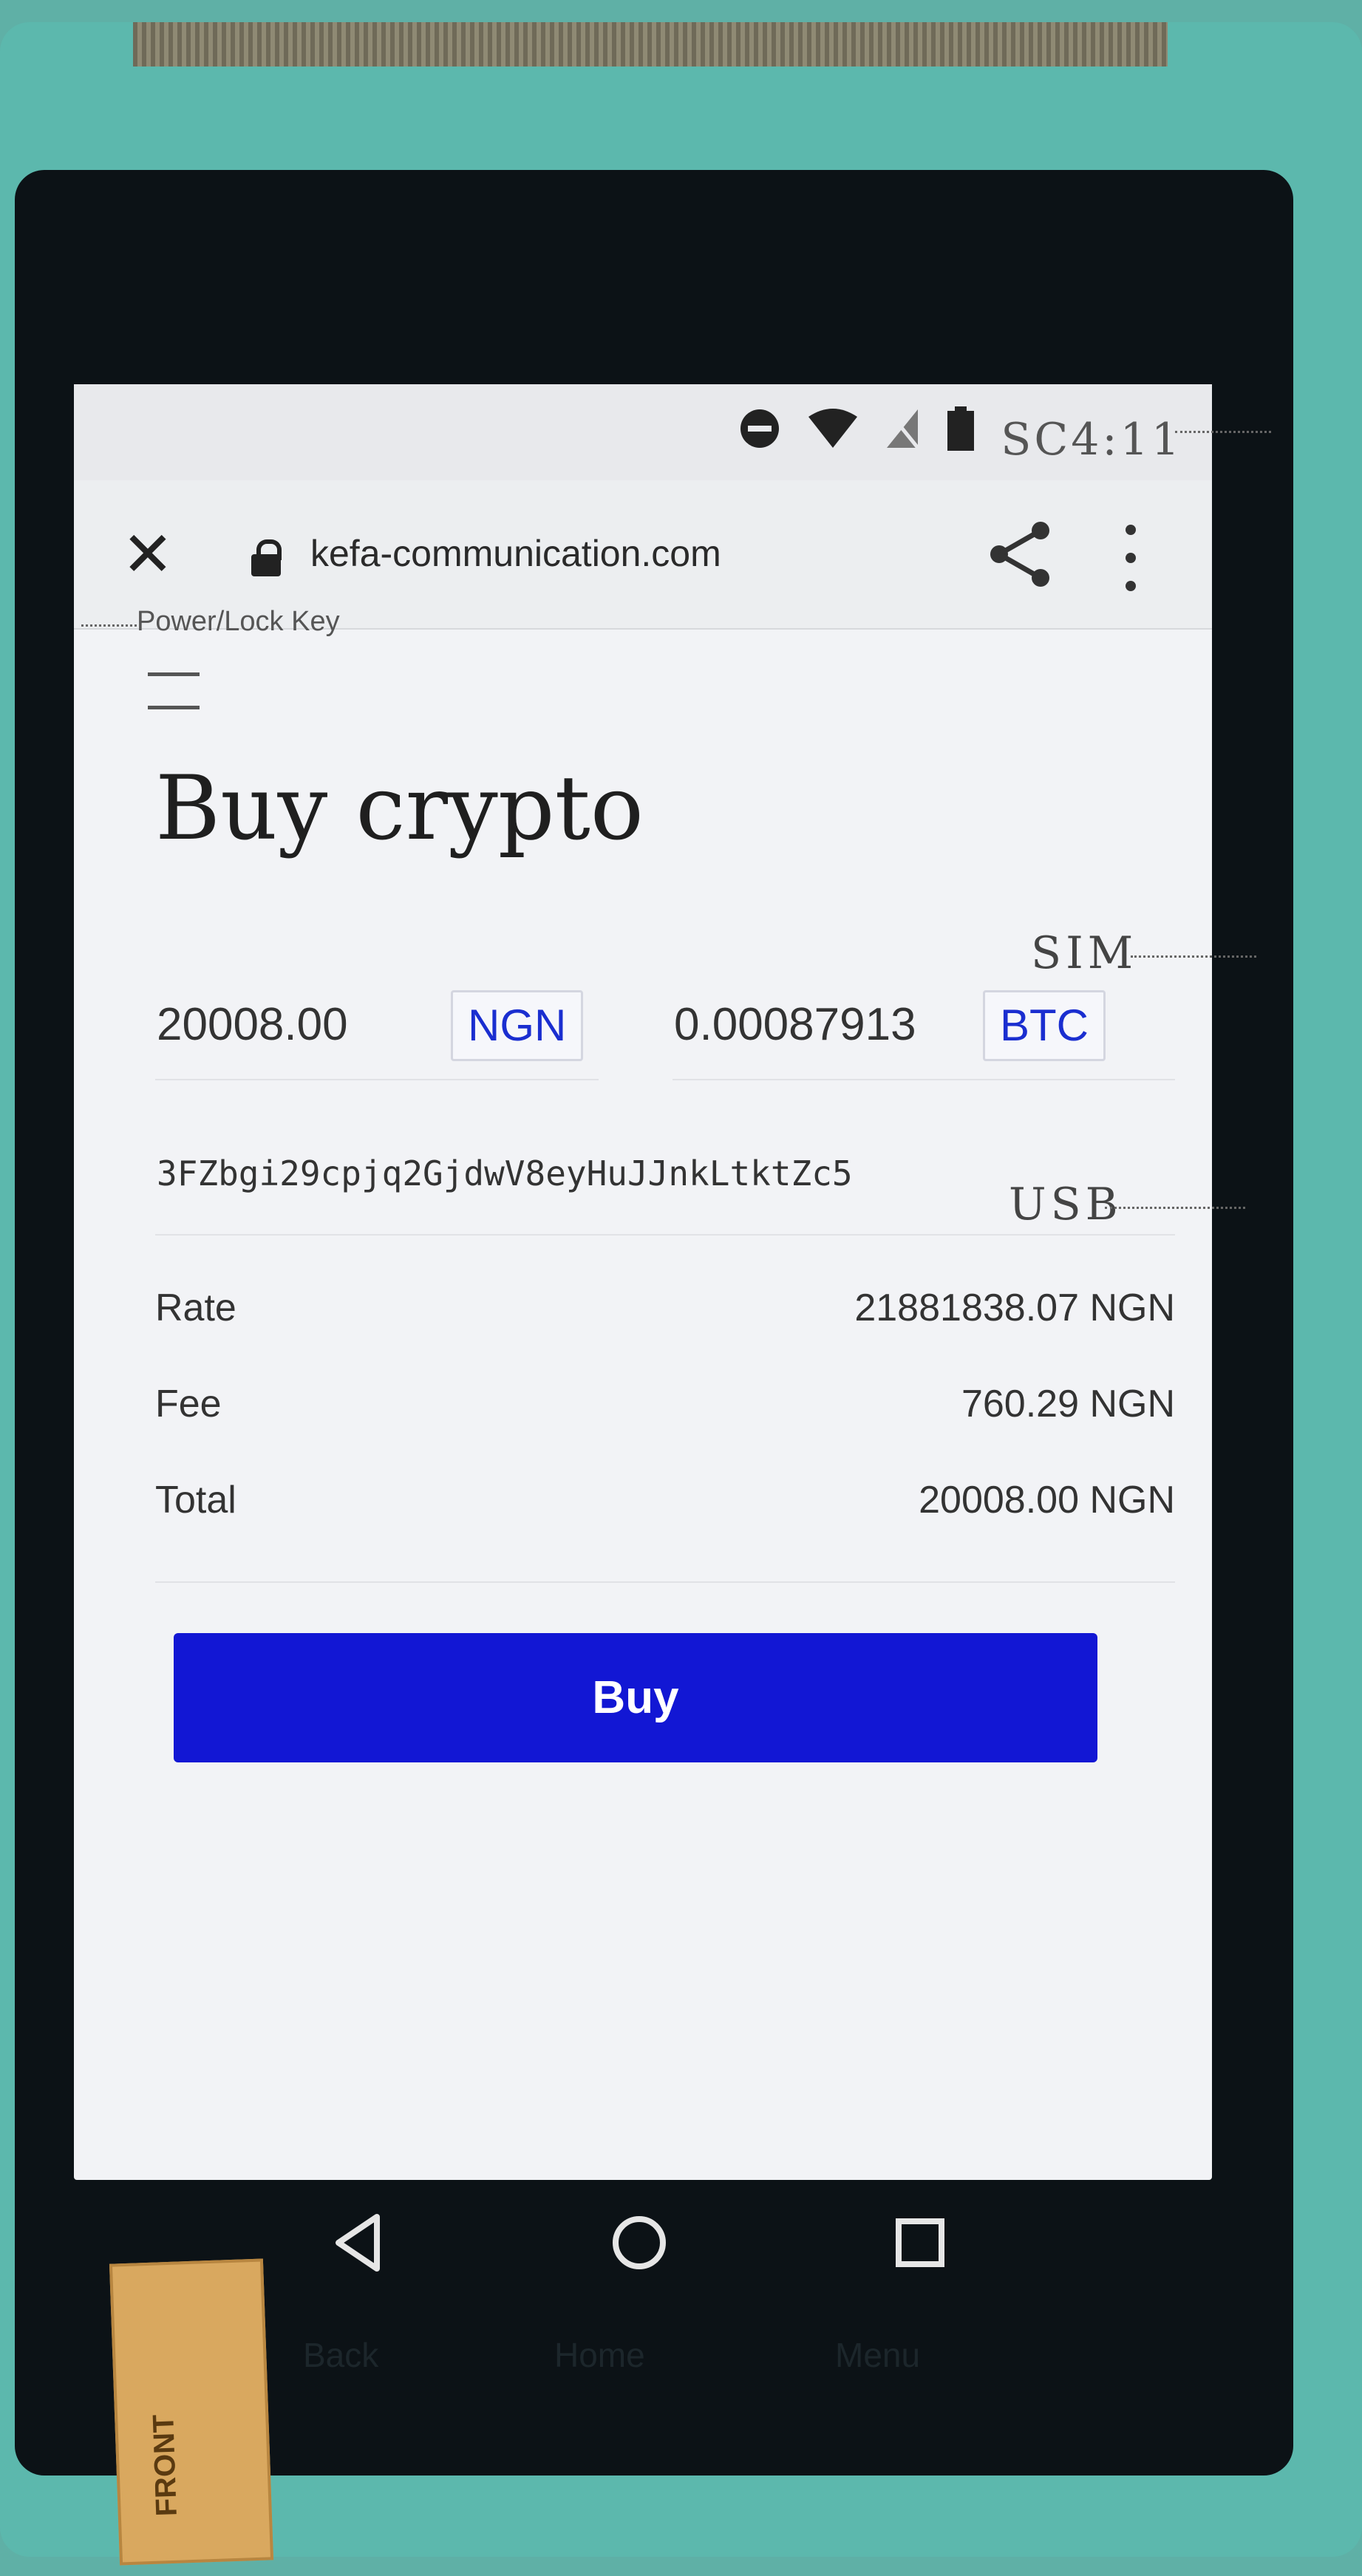 This screenshot has width=1362, height=2576. I want to click on status-icons, so click(856, 431).